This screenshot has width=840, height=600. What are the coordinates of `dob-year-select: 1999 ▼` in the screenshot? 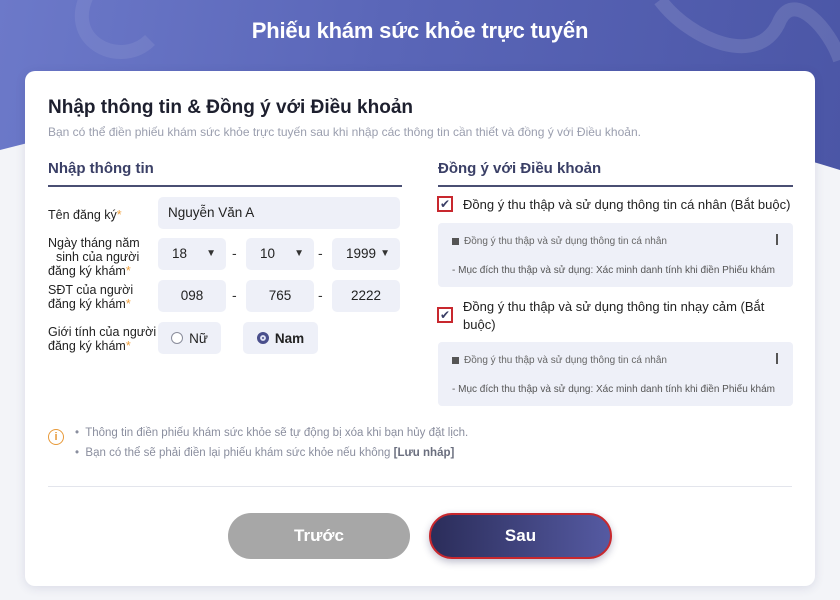 It's located at (366, 254).